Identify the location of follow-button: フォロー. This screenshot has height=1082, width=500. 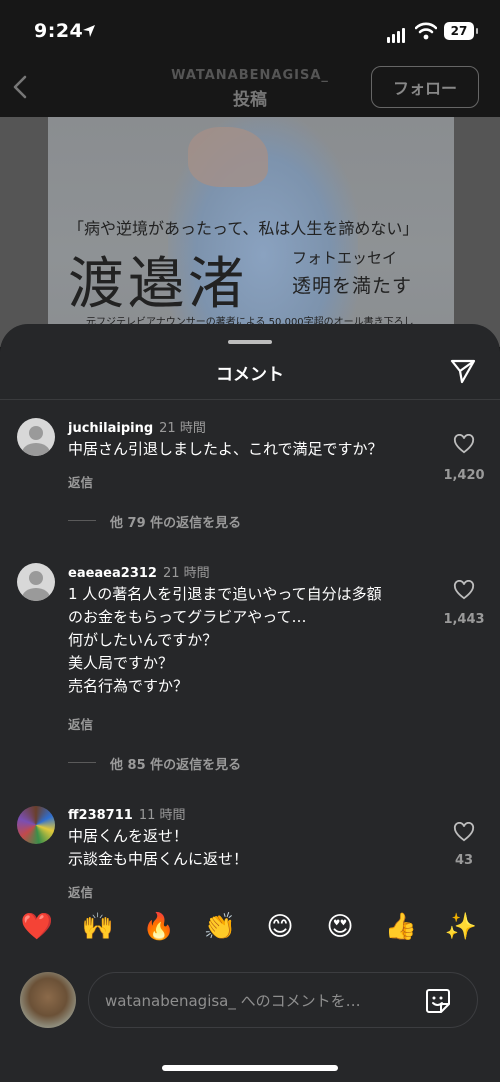
(425, 87).